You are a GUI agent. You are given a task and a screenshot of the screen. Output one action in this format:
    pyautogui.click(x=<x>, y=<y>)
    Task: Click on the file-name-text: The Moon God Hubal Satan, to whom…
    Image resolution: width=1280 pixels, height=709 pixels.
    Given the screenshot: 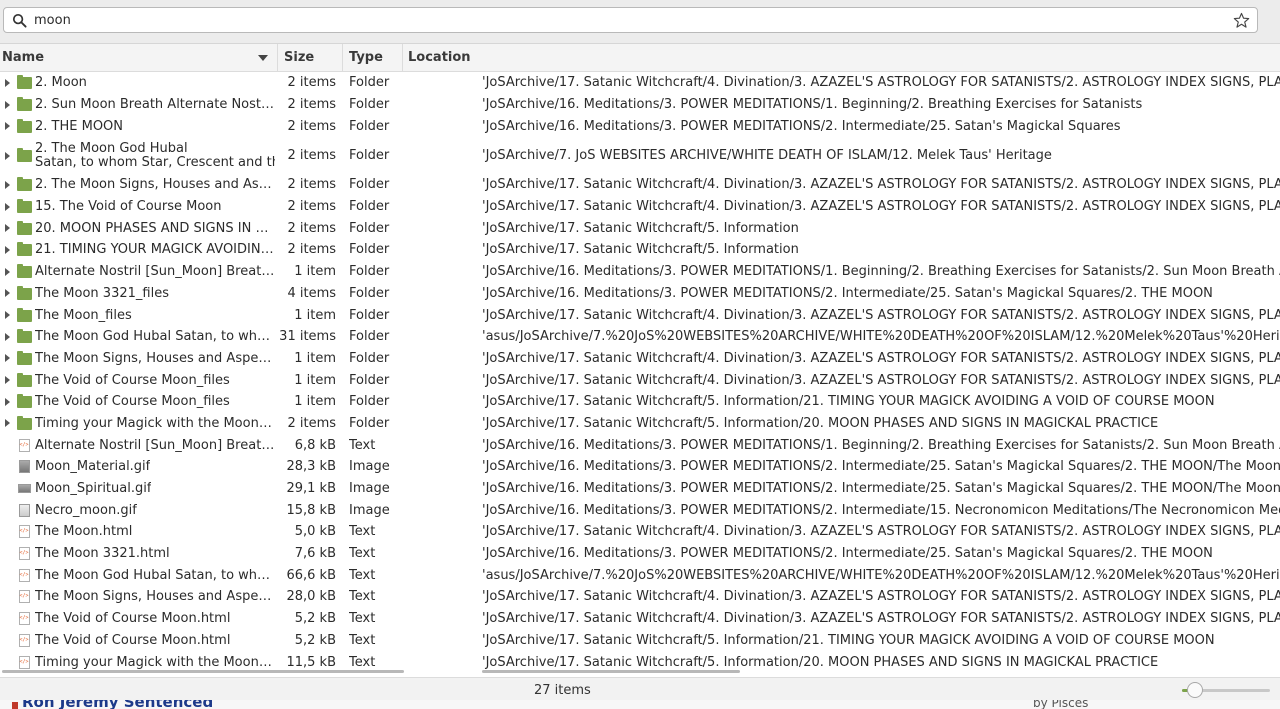 What is the action you would take?
    pyautogui.click(x=155, y=575)
    